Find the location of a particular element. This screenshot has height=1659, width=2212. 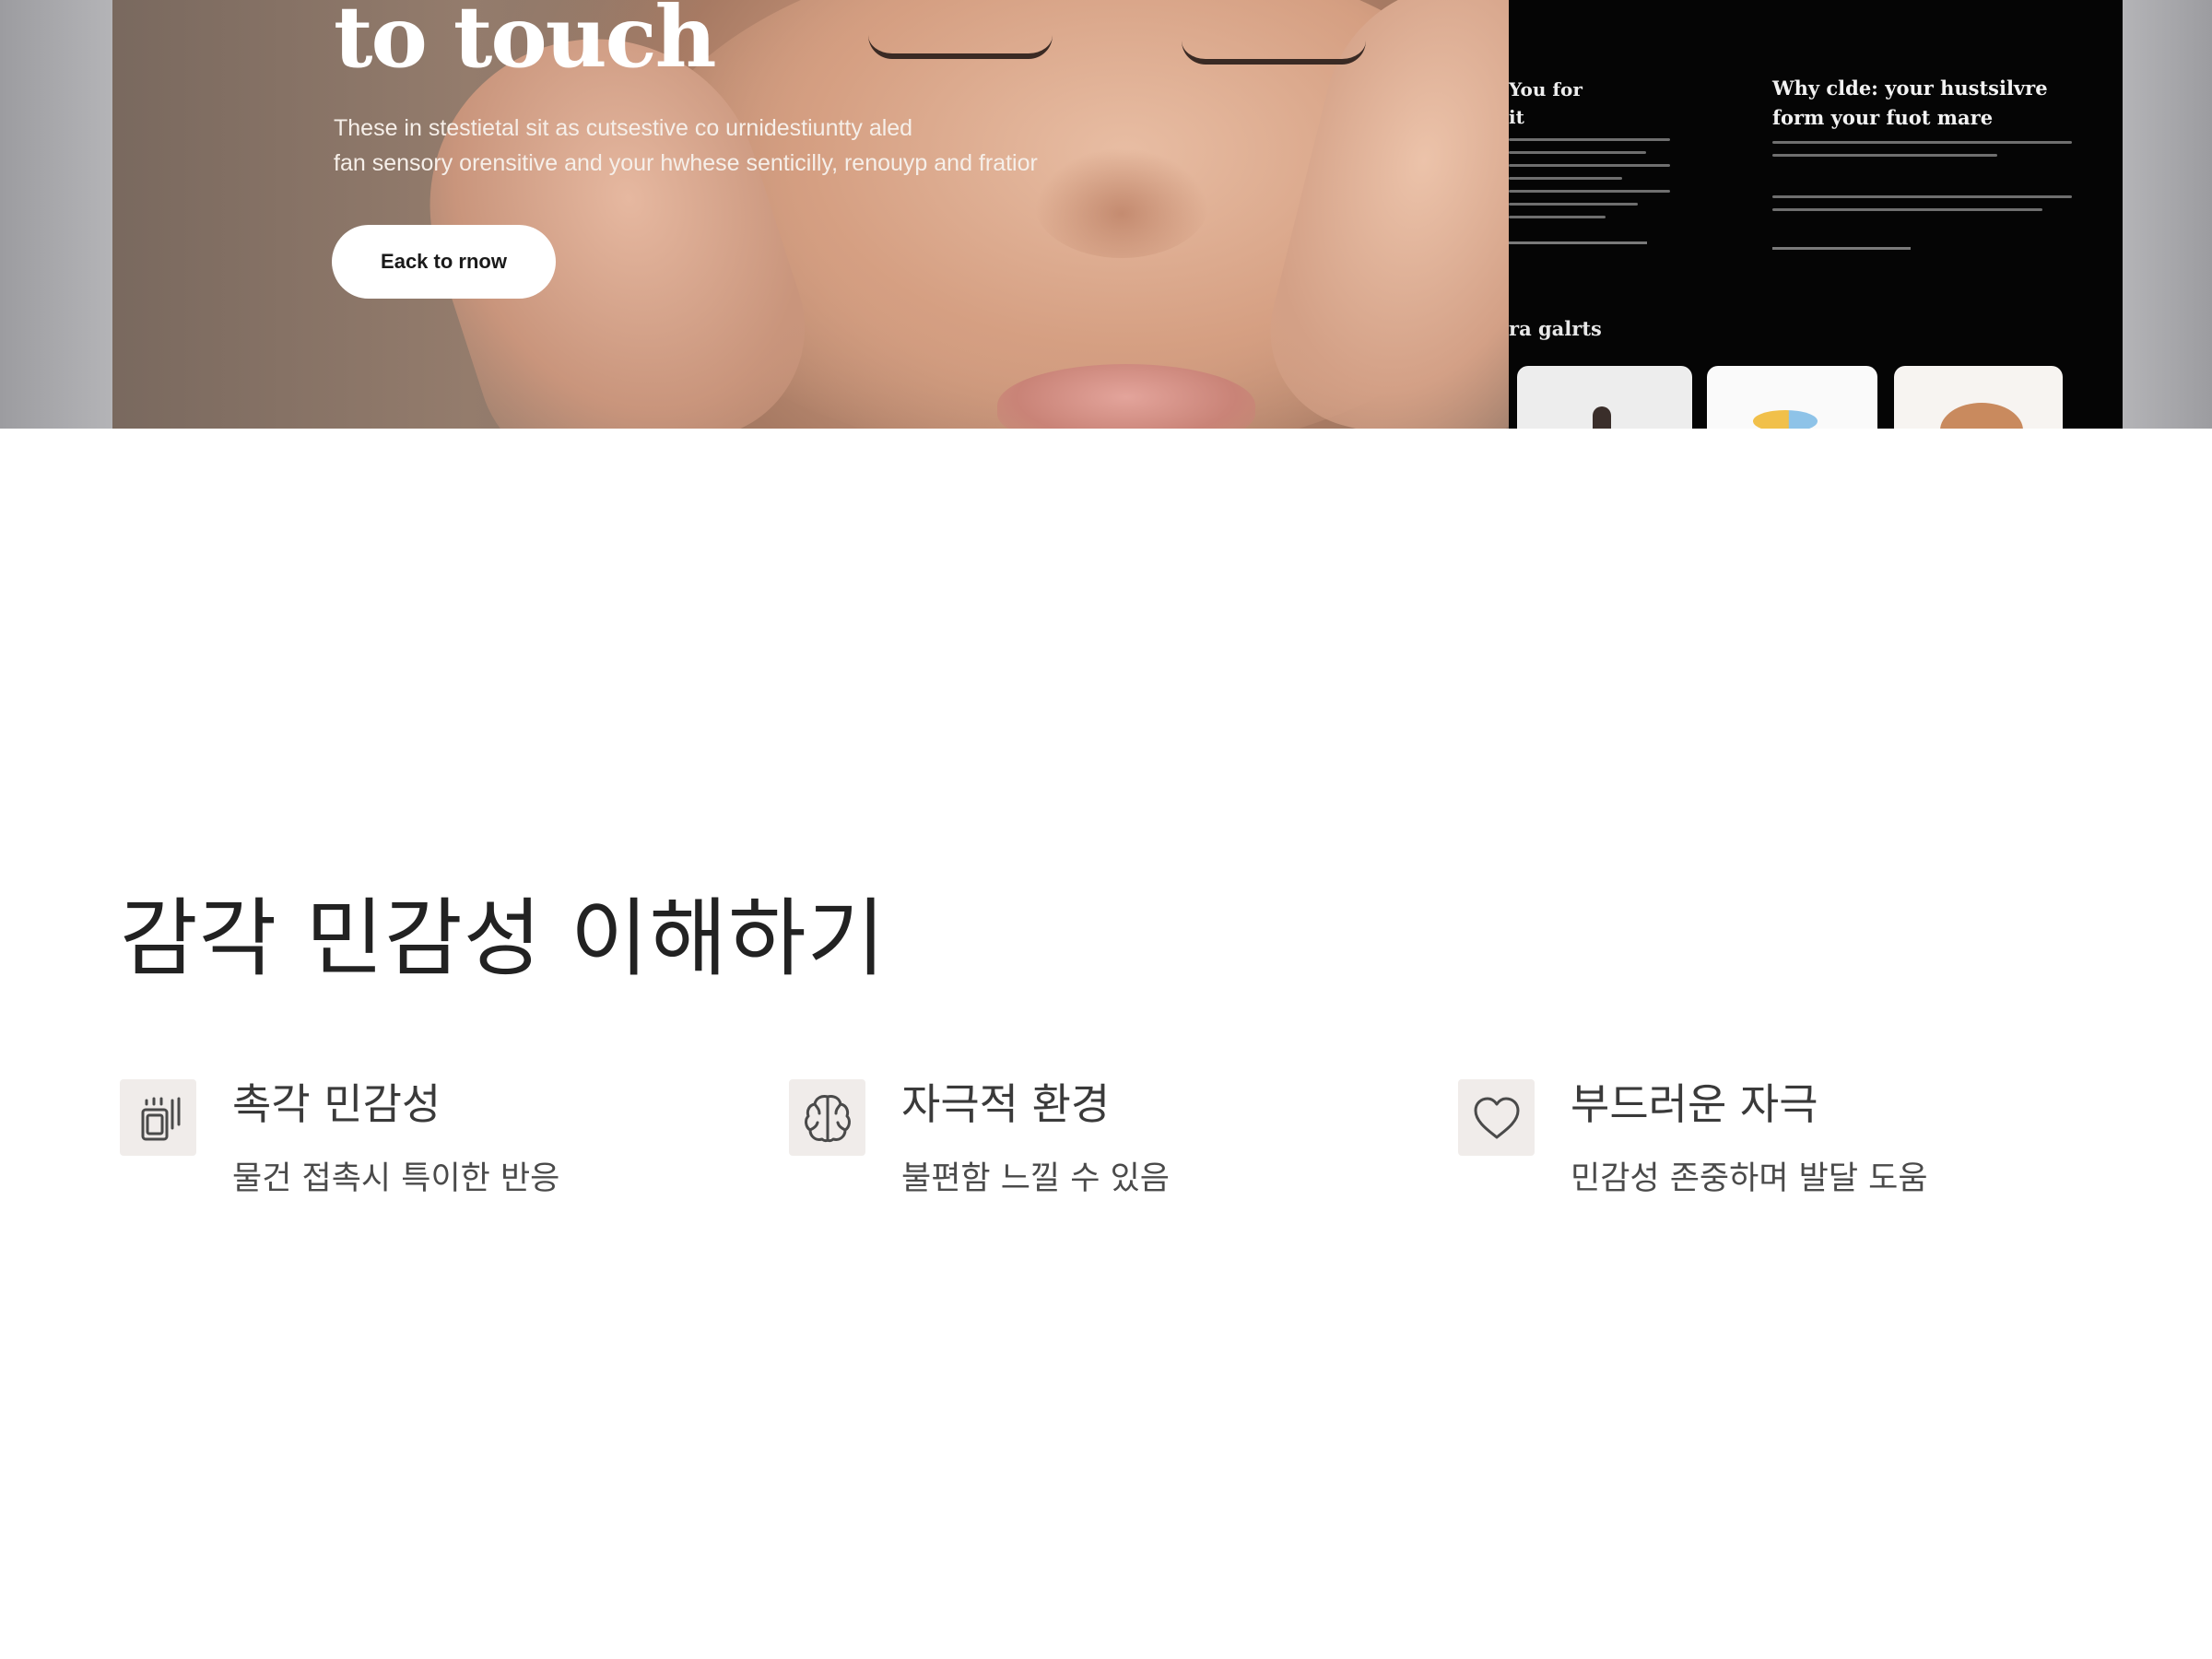

feature-title: 부드러운 자극 is located at coordinates (1694, 1104).